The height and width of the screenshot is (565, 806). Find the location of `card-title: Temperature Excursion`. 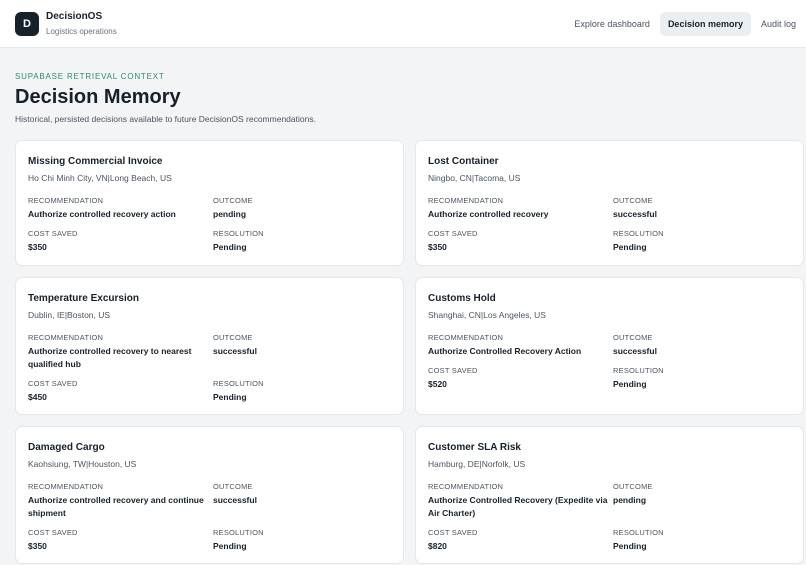

card-title: Temperature Excursion is located at coordinates (83, 298).